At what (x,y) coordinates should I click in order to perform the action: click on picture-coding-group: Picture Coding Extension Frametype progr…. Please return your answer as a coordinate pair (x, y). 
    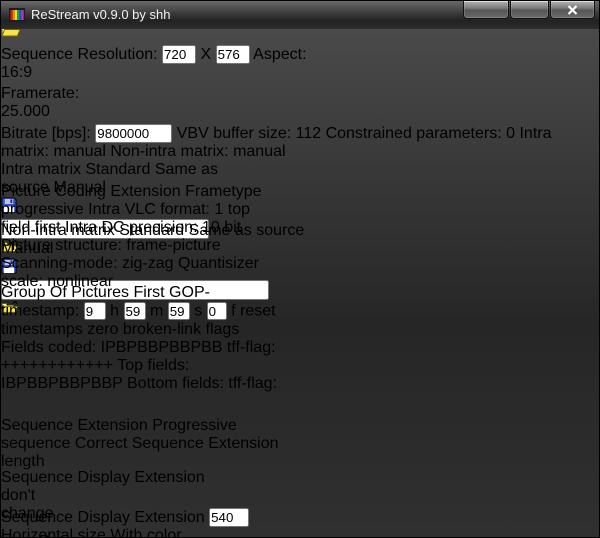
    Looking at the image, I should click on (142, 236).